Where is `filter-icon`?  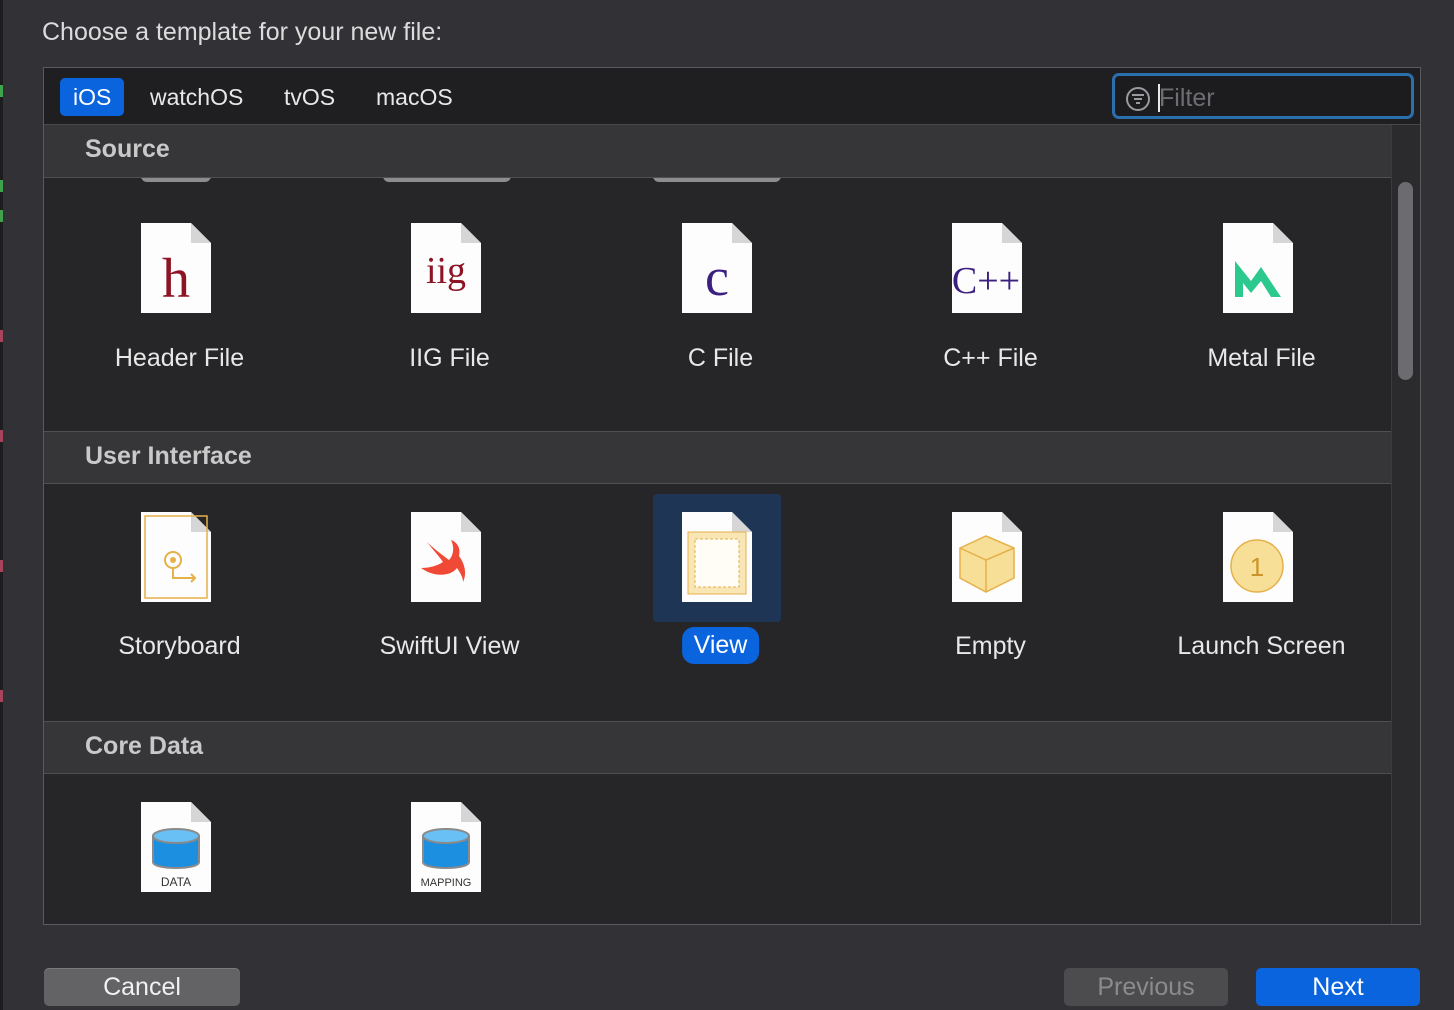 filter-icon is located at coordinates (1138, 99).